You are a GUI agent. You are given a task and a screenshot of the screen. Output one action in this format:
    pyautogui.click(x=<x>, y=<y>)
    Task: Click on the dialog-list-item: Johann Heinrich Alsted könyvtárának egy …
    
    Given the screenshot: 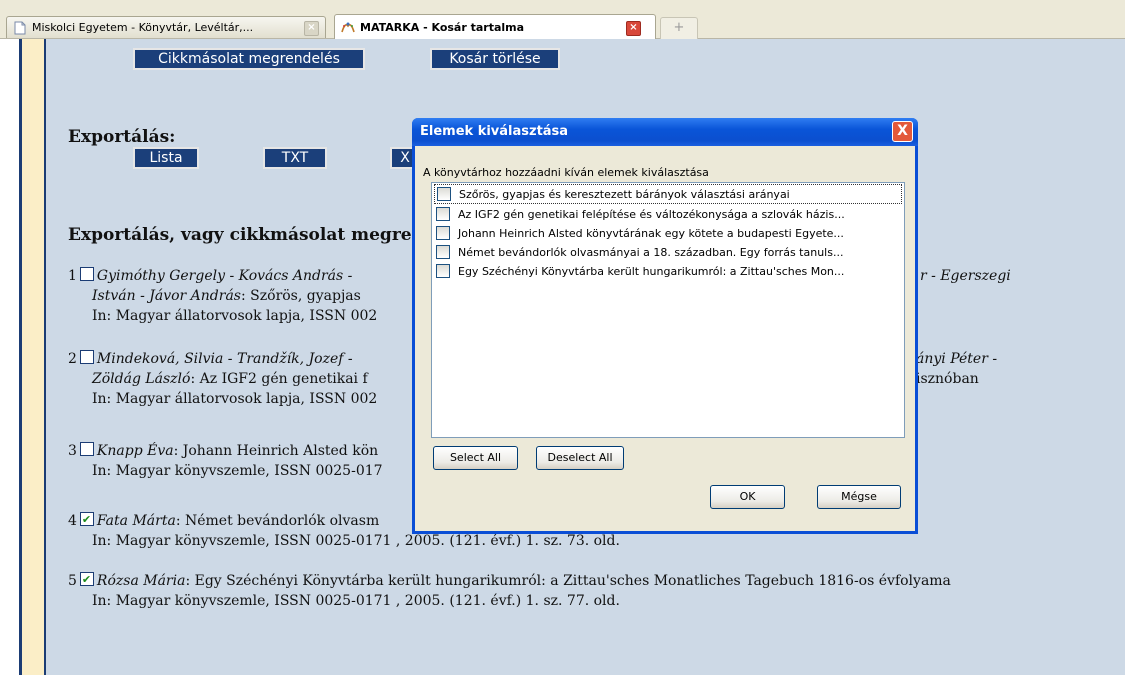 What is the action you would take?
    pyautogui.click(x=668, y=233)
    